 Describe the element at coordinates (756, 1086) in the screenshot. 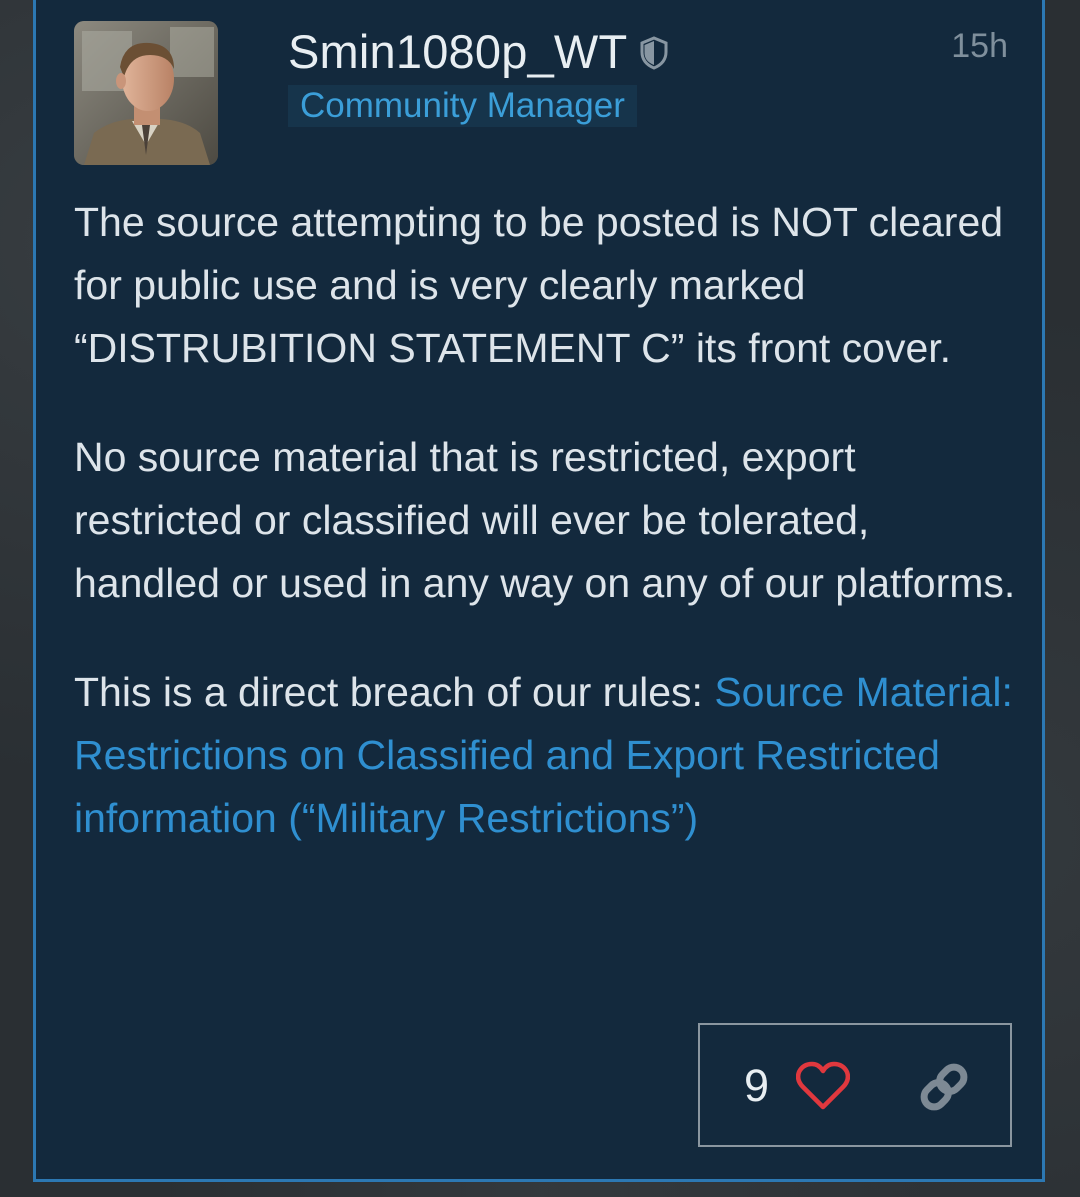

I see `like-count: 9` at that location.